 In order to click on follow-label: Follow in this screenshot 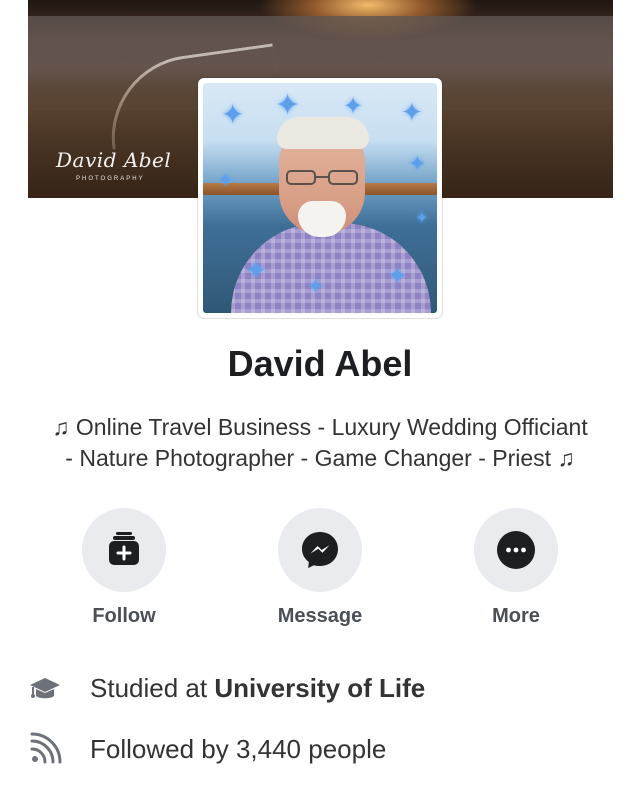, I will do `click(124, 616)`.